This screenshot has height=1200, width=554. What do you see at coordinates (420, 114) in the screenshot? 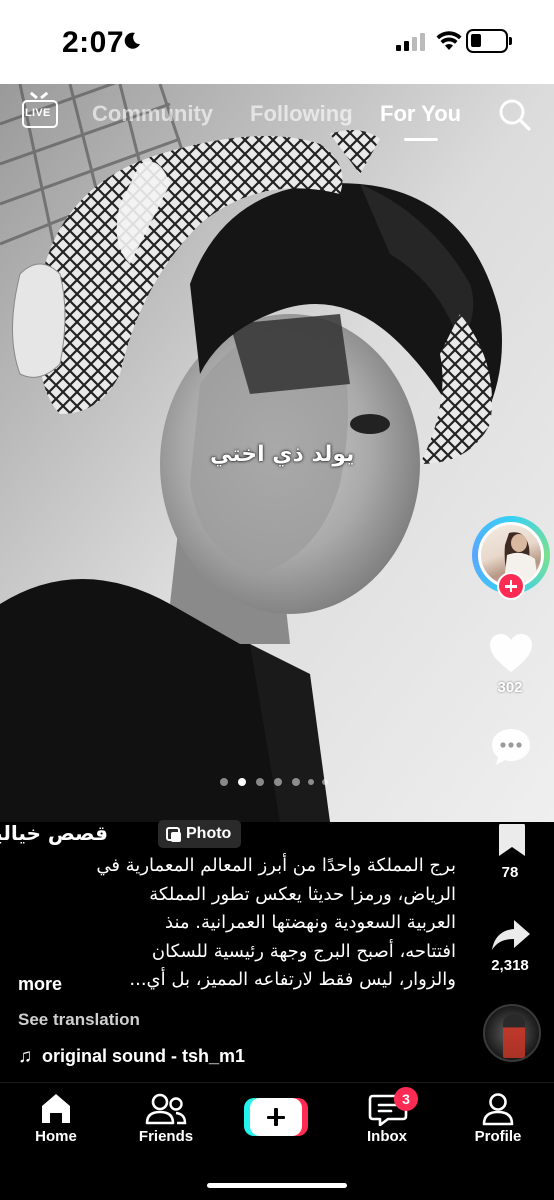
I see `tab-for-you: For You` at bounding box center [420, 114].